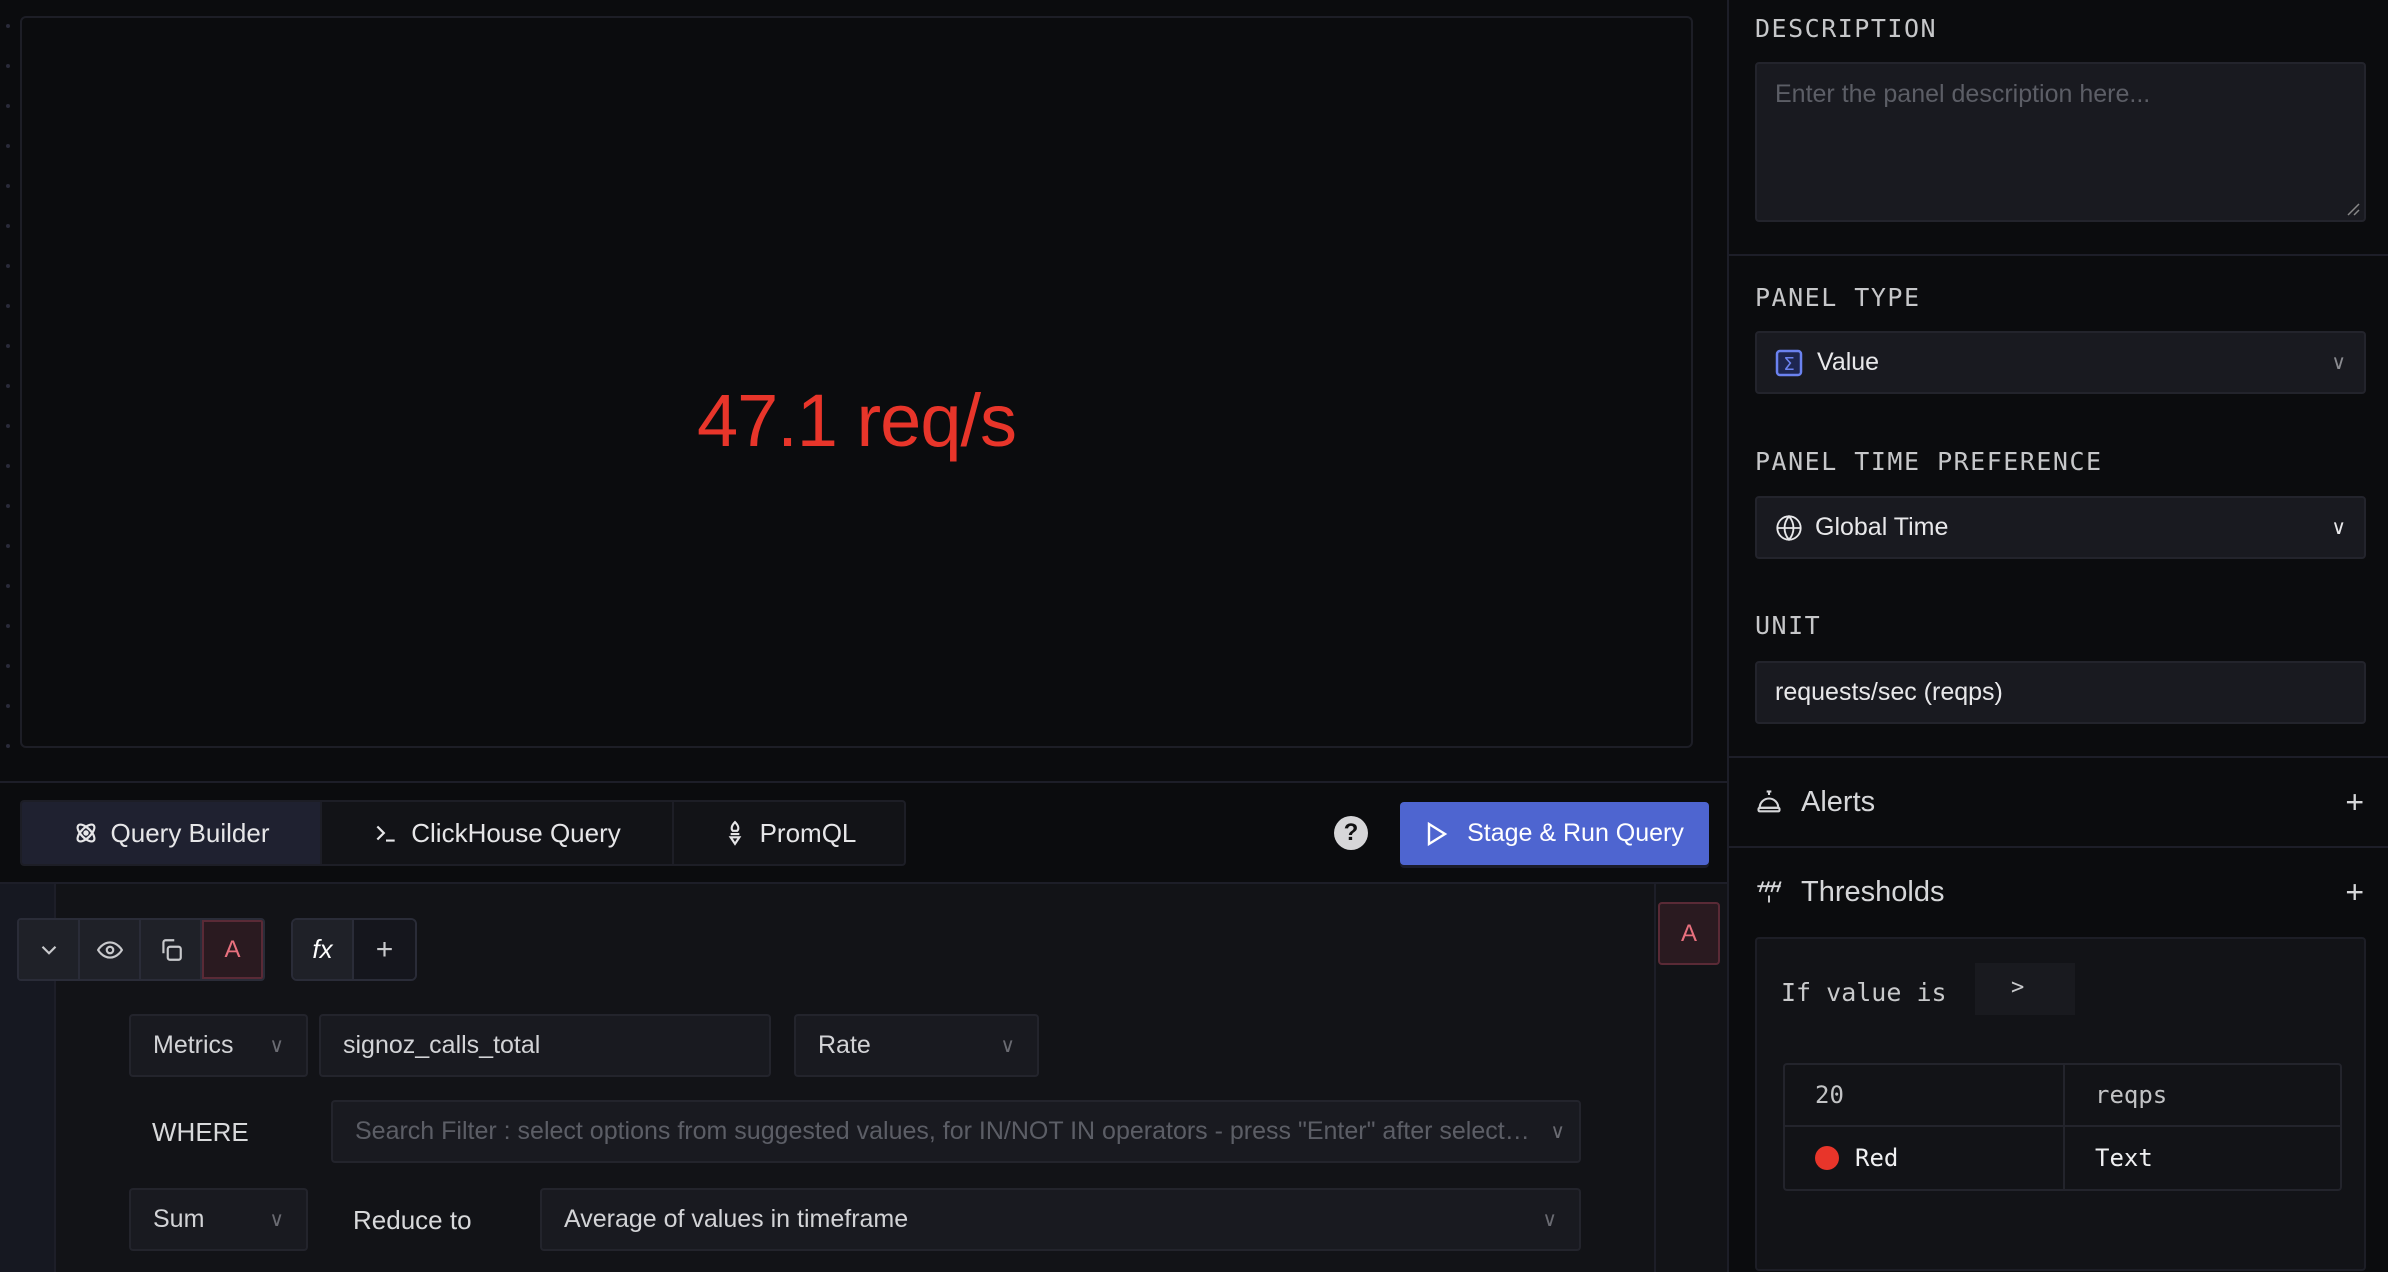 The width and height of the screenshot is (2388, 1272). I want to click on threshold-color: Red, so click(1856, 1158).